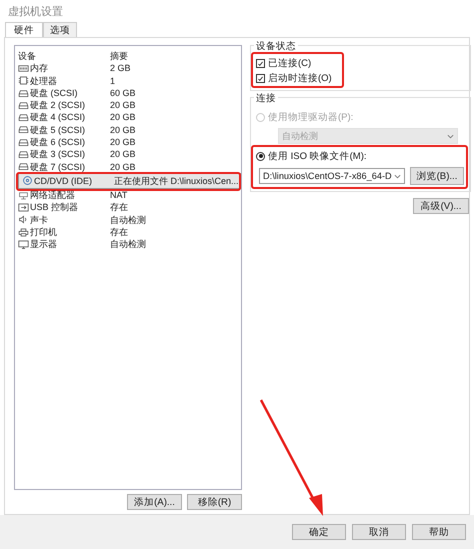 This screenshot has height=549, width=474. I want to click on usb-icon, so click(23, 207).